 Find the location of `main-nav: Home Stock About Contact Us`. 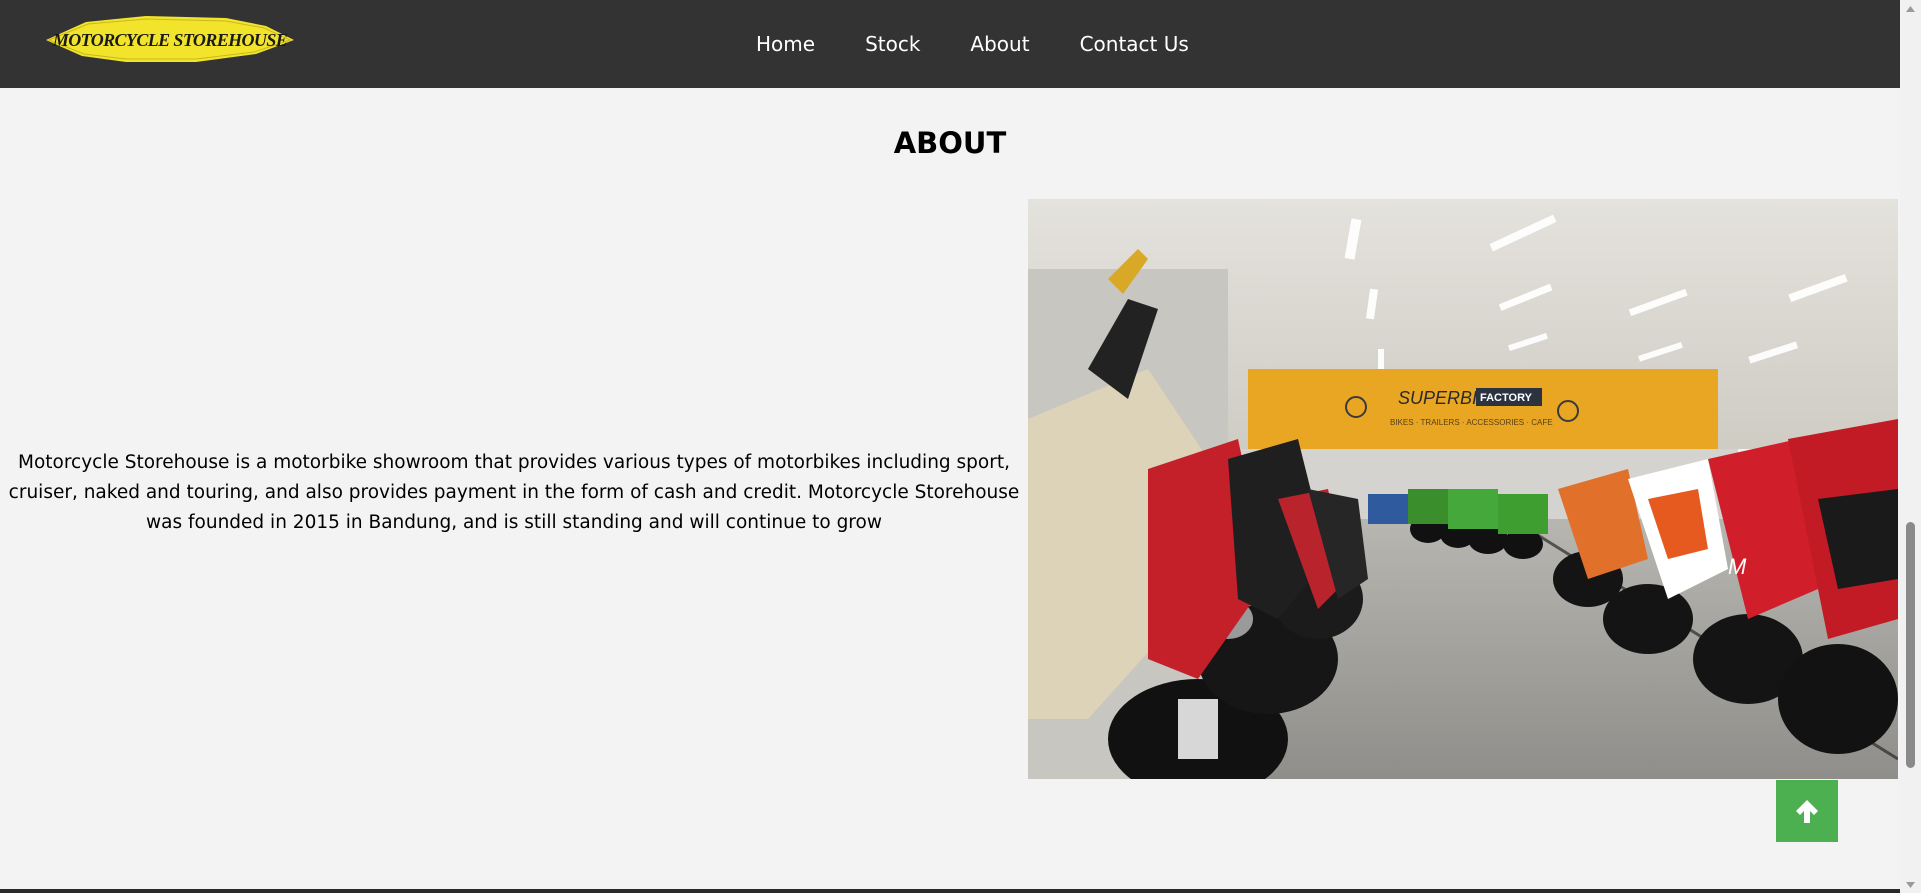

main-nav: Home Stock About Contact Us is located at coordinates (997, 44).